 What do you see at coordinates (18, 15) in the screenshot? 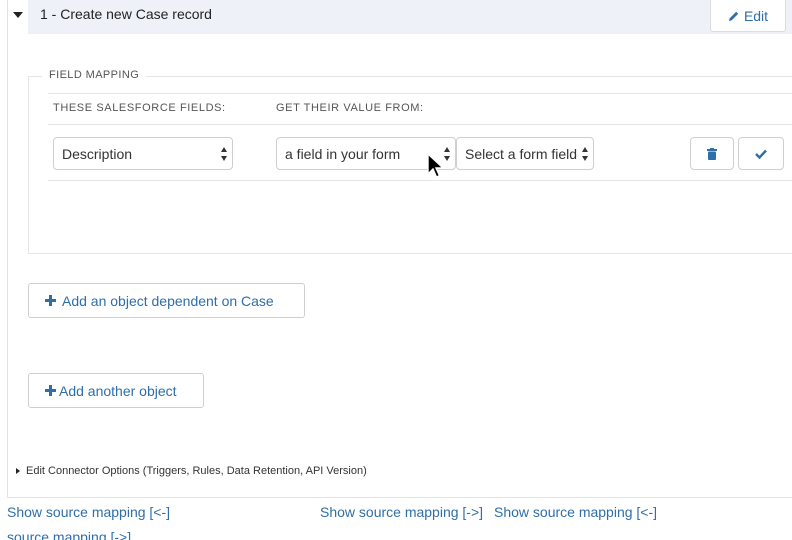
I see `caret-down-icon` at bounding box center [18, 15].